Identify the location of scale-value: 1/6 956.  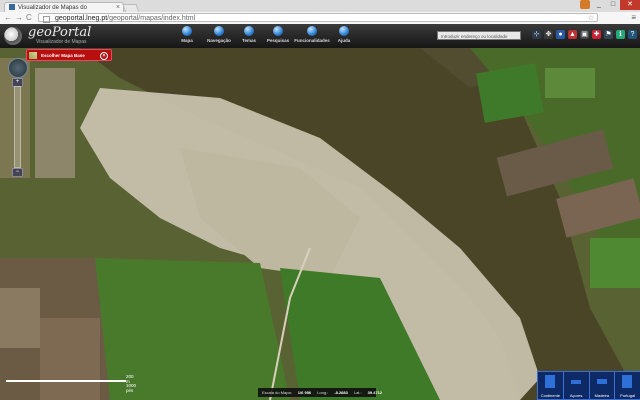
(304, 392).